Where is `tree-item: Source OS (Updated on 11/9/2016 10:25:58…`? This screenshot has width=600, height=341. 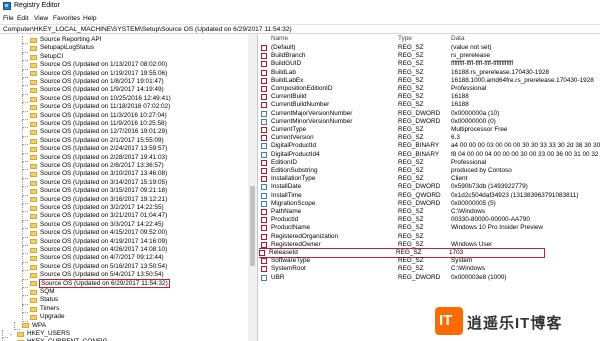 tree-item: Source OS (Updated on 11/9/2016 10:25:58… is located at coordinates (94, 124).